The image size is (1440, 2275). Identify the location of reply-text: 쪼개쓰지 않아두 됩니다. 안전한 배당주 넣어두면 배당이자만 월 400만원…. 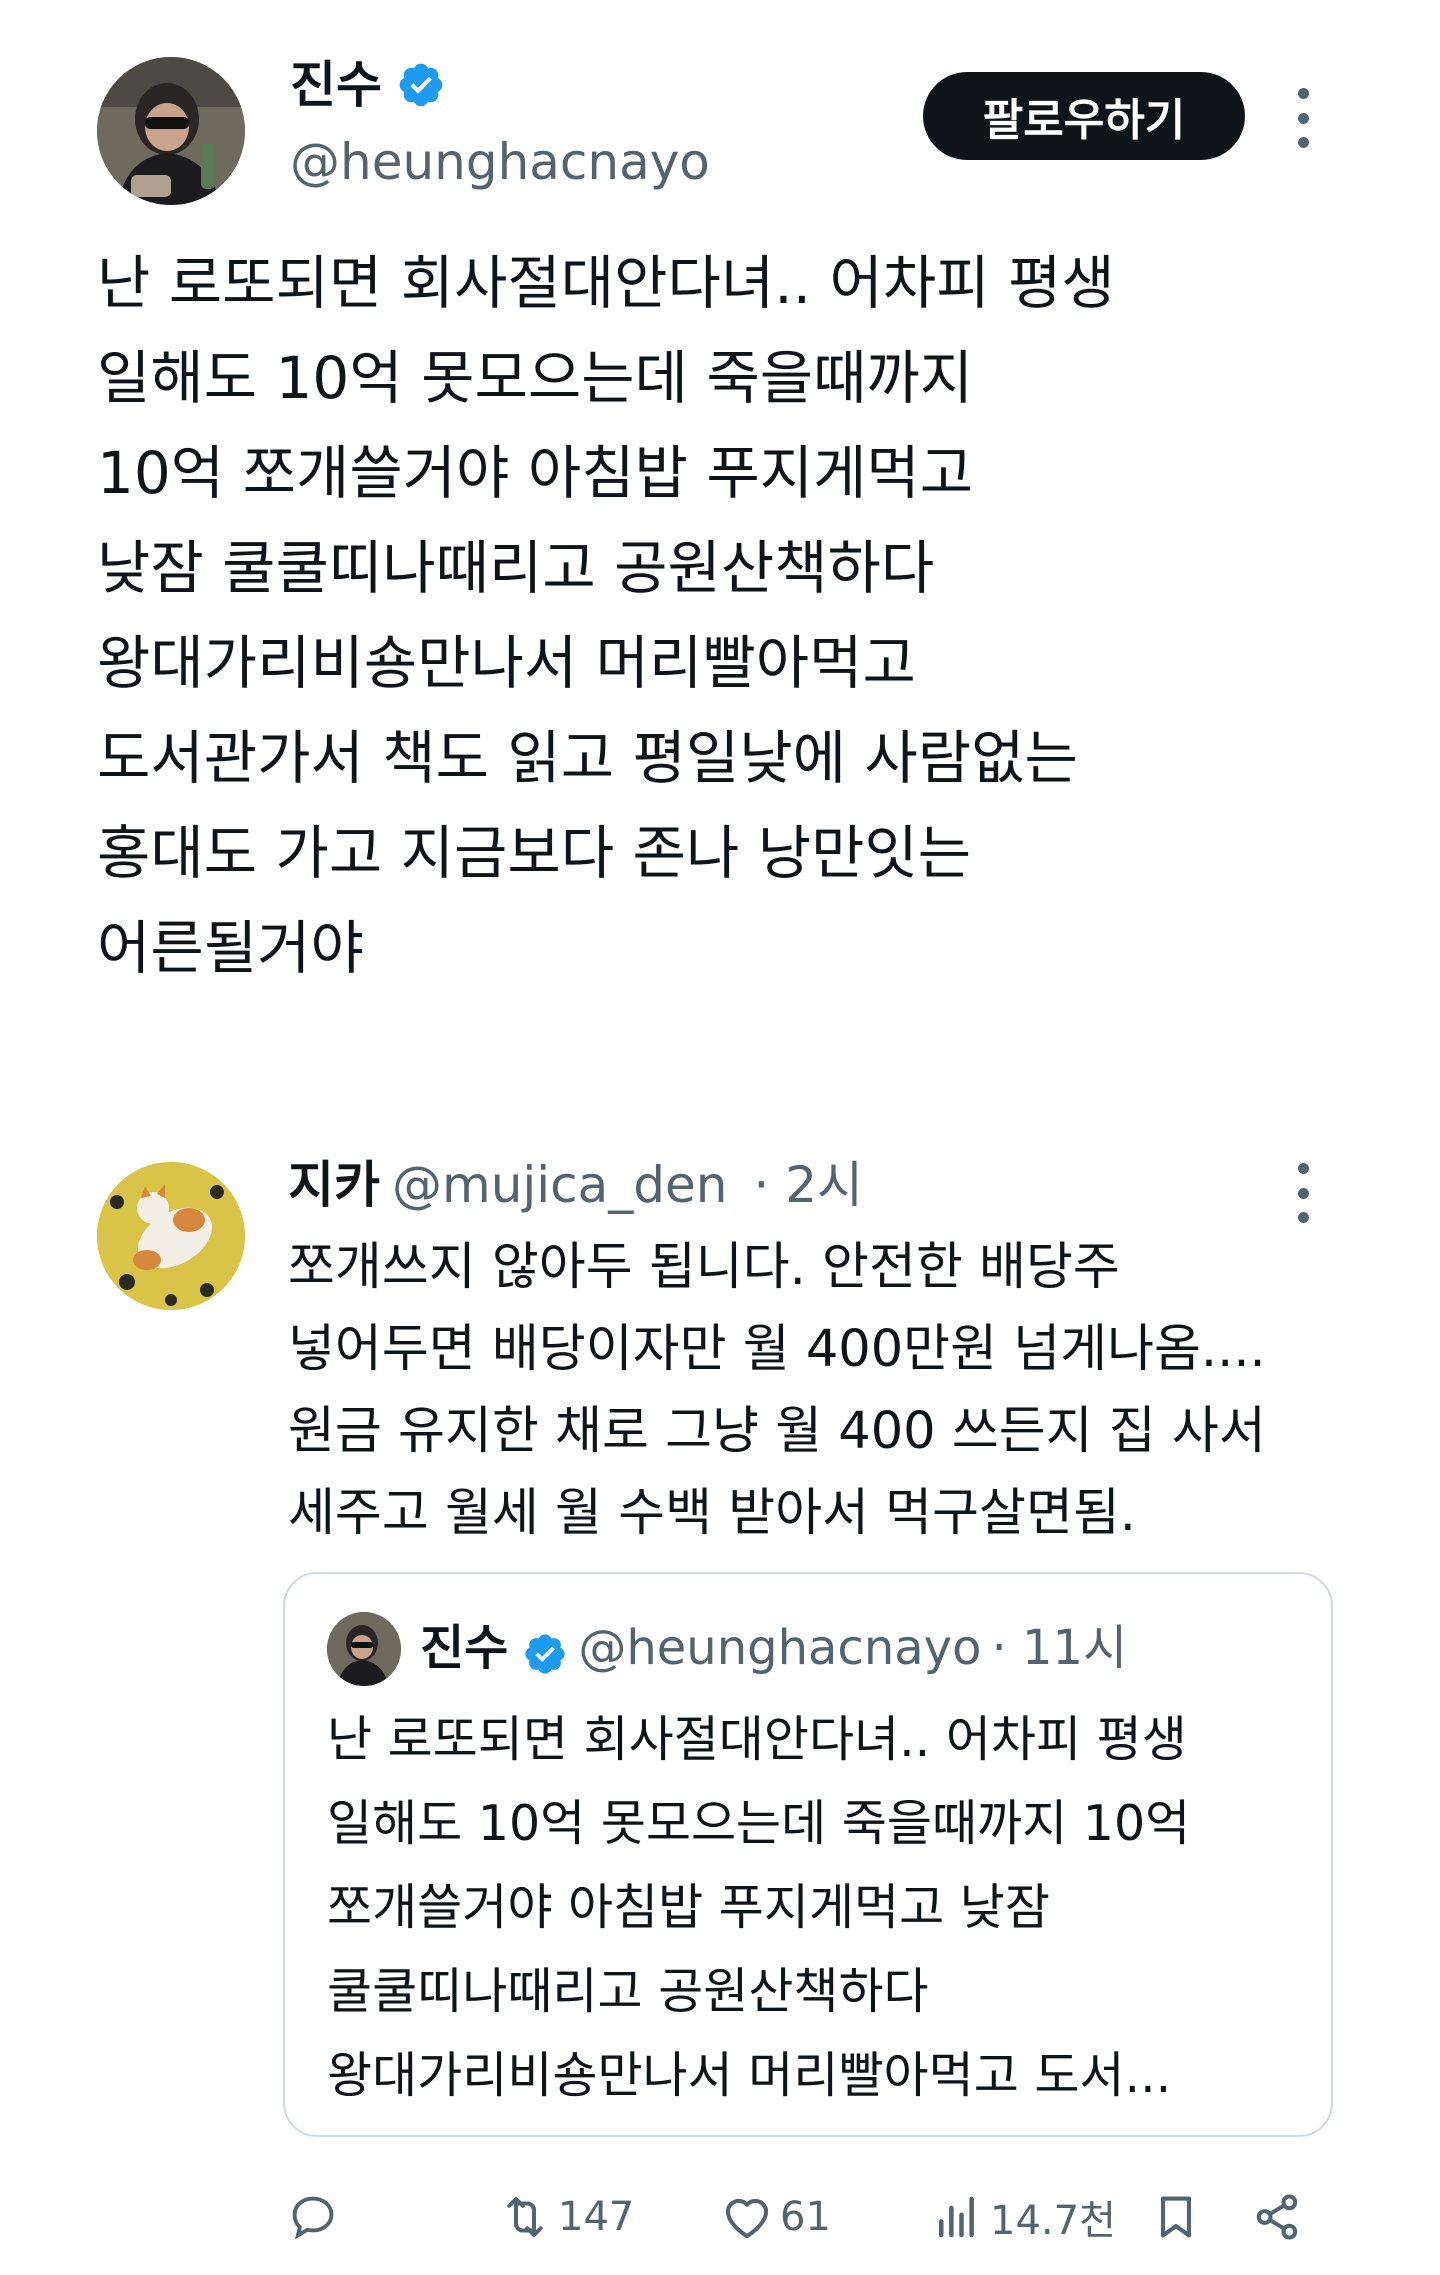
(777, 1390).